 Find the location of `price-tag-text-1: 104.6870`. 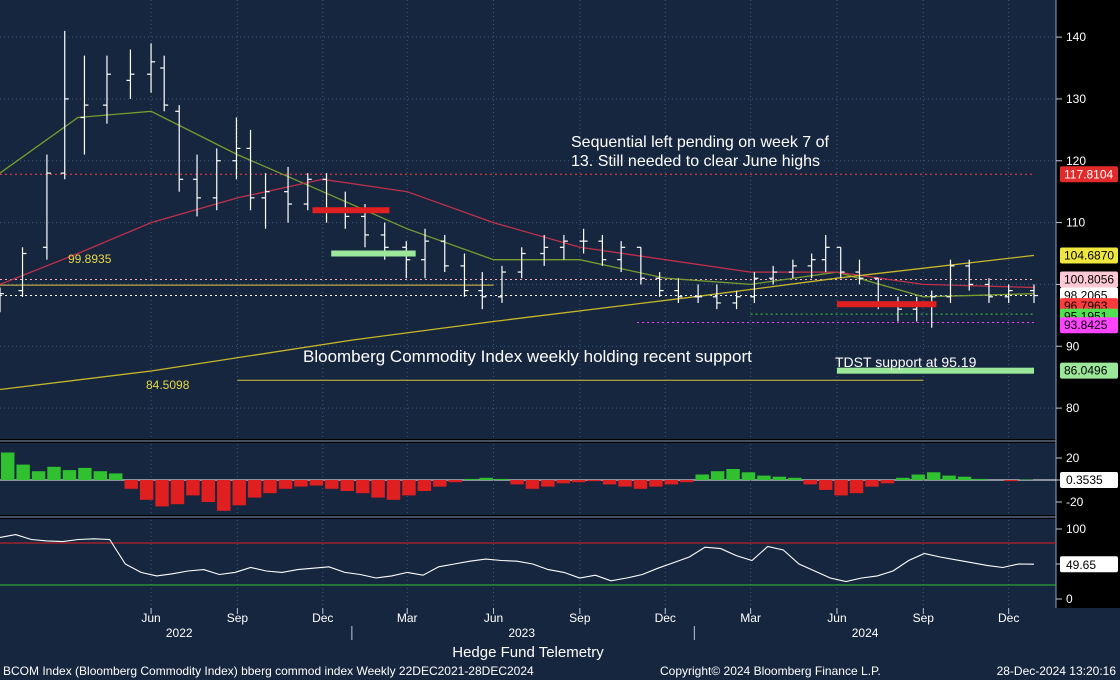

price-tag-text-1: 104.6870 is located at coordinates (1089, 255).